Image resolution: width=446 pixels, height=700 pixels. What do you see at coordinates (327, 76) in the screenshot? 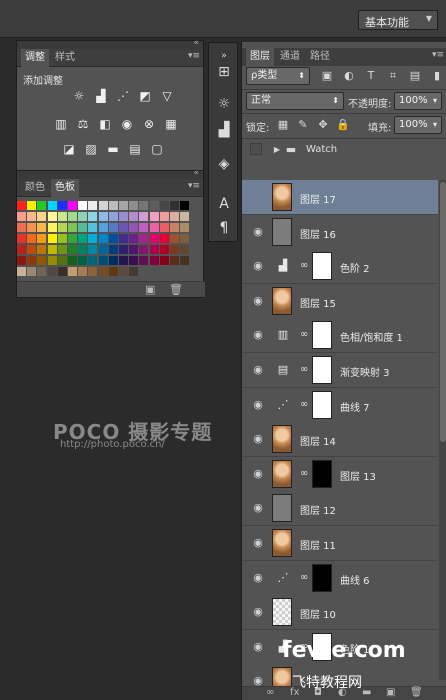
I see `filter-pixel-icon: ▣` at bounding box center [327, 76].